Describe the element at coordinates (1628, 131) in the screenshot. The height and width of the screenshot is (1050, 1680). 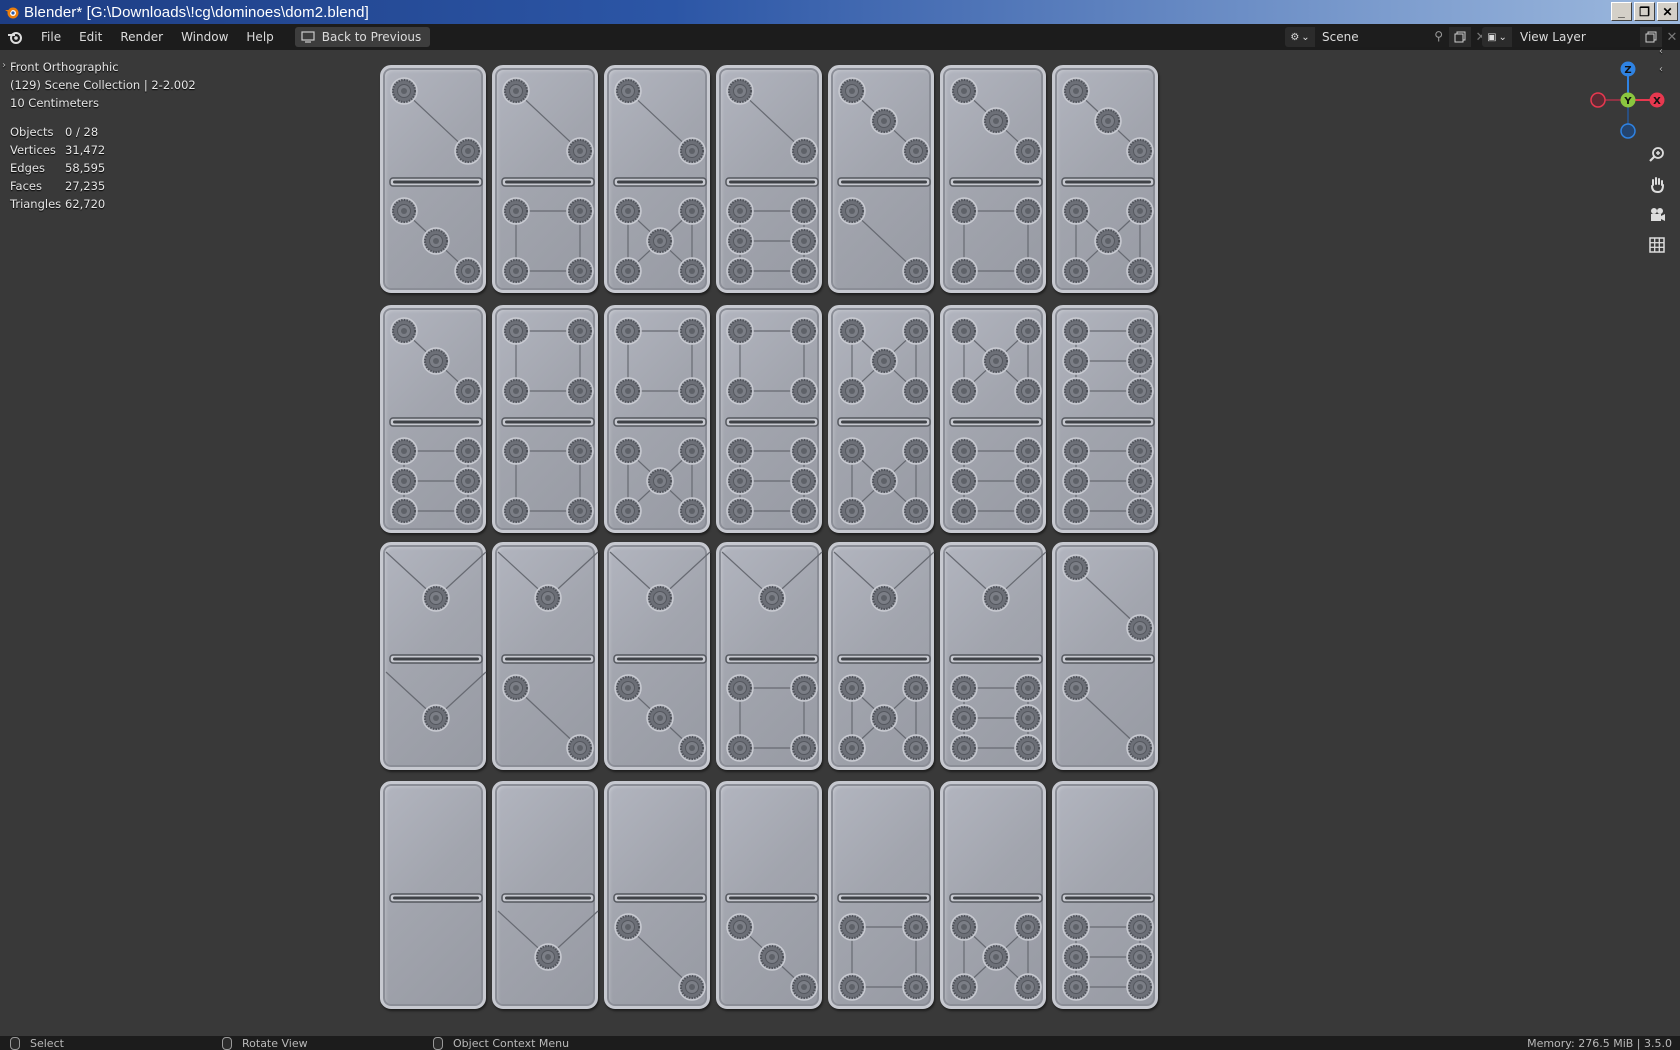
I see `neg-z-axis-handle` at that location.